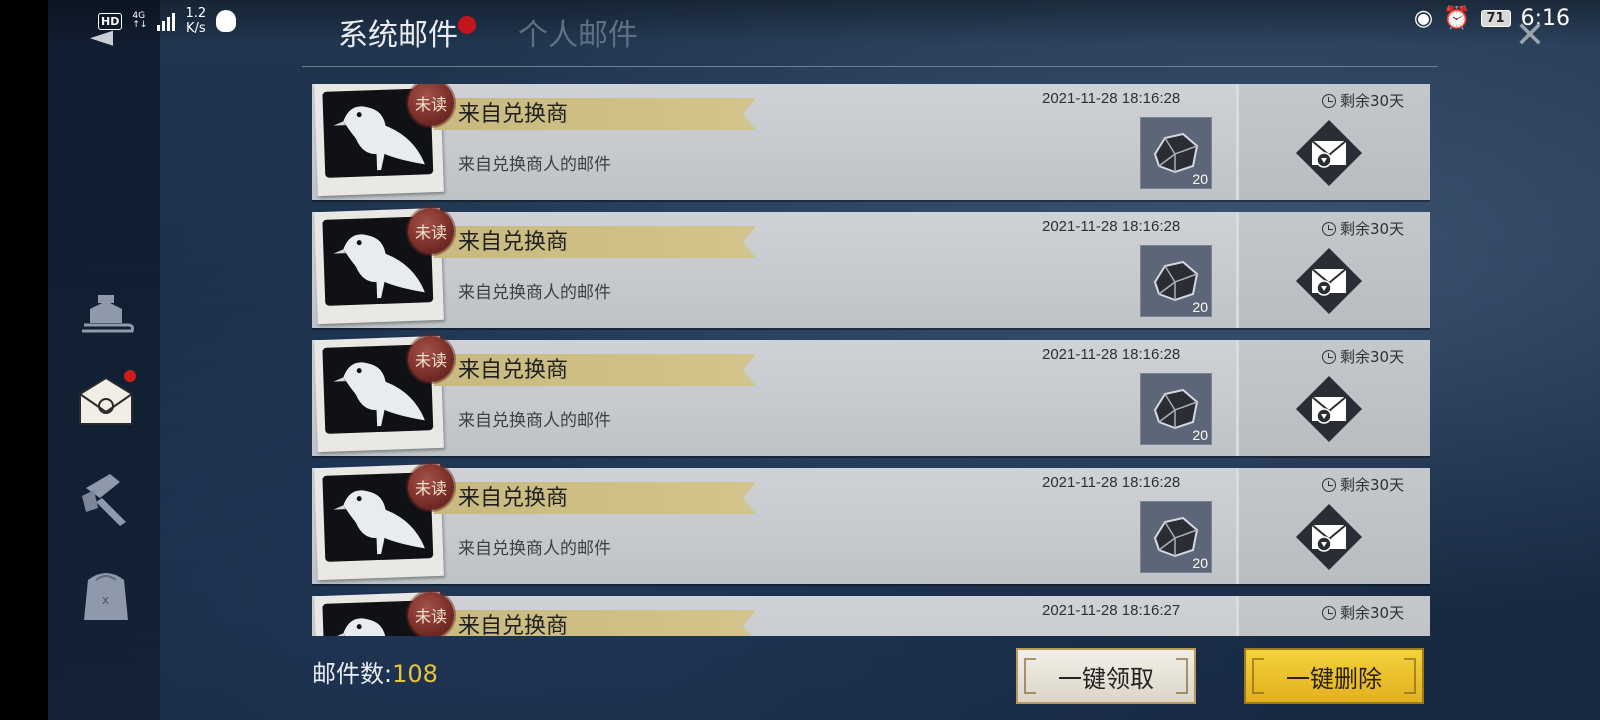  Describe the element at coordinates (1111, 610) in the screenshot. I see `mail-date: 2021-11-28 18:16:27` at that location.